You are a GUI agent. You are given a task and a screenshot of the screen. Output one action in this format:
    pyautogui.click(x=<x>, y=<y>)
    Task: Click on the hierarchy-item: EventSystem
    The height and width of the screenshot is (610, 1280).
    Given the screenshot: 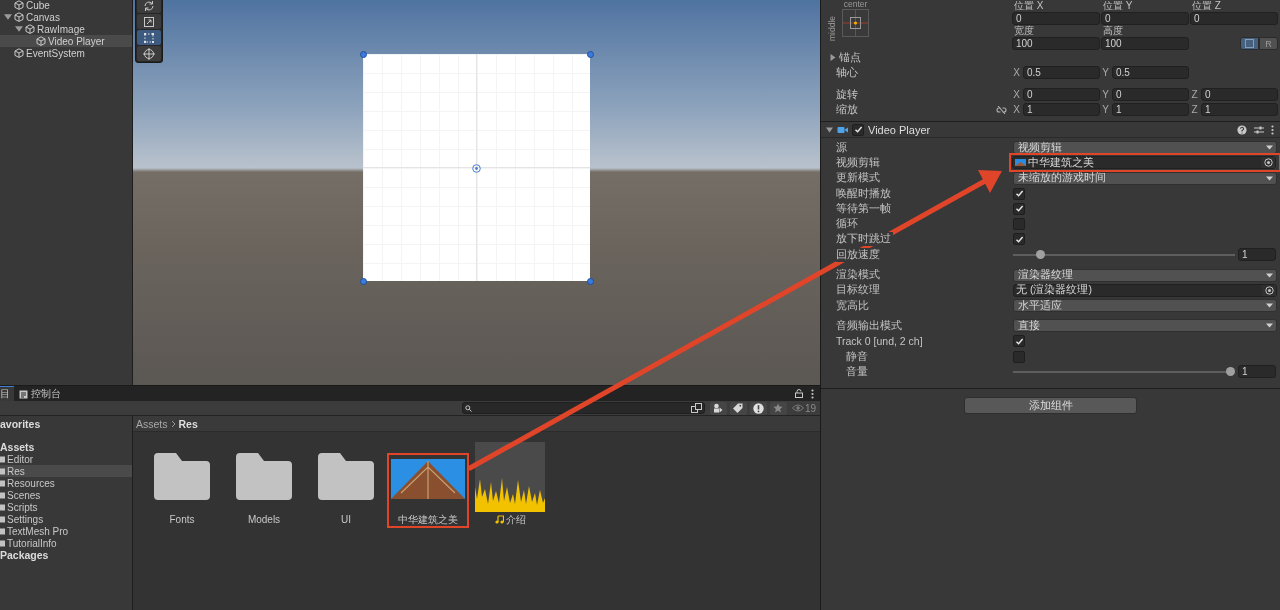 What is the action you would take?
    pyautogui.click(x=66, y=53)
    